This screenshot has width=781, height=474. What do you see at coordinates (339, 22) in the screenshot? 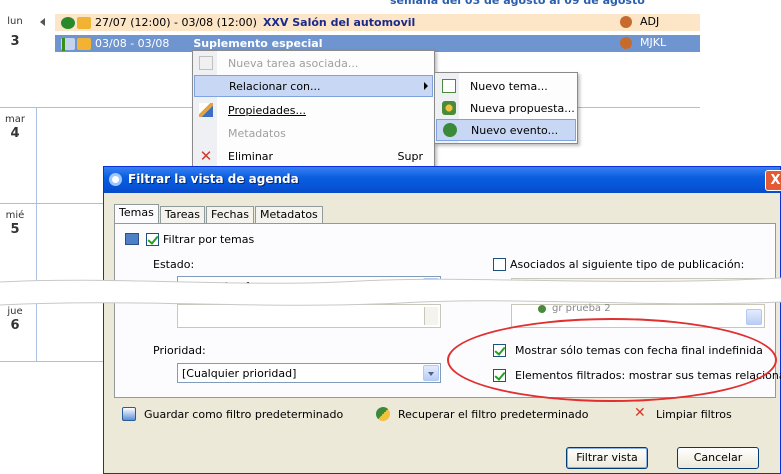
I see `event-title: XXV Salón del automovil` at bounding box center [339, 22].